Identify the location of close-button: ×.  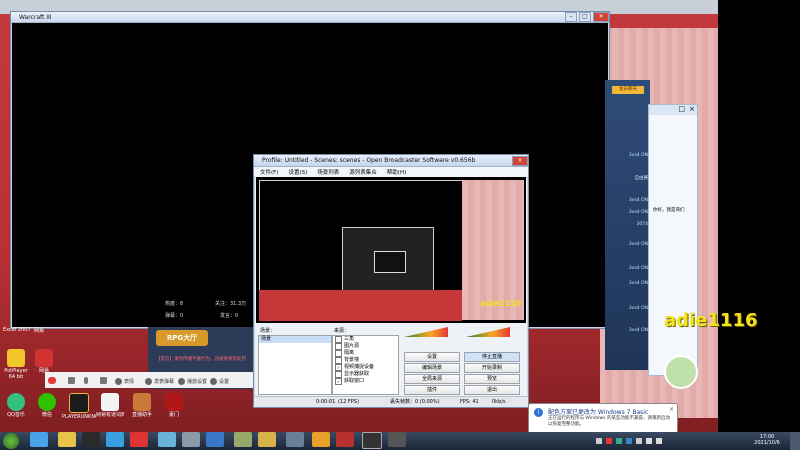
(601, 17).